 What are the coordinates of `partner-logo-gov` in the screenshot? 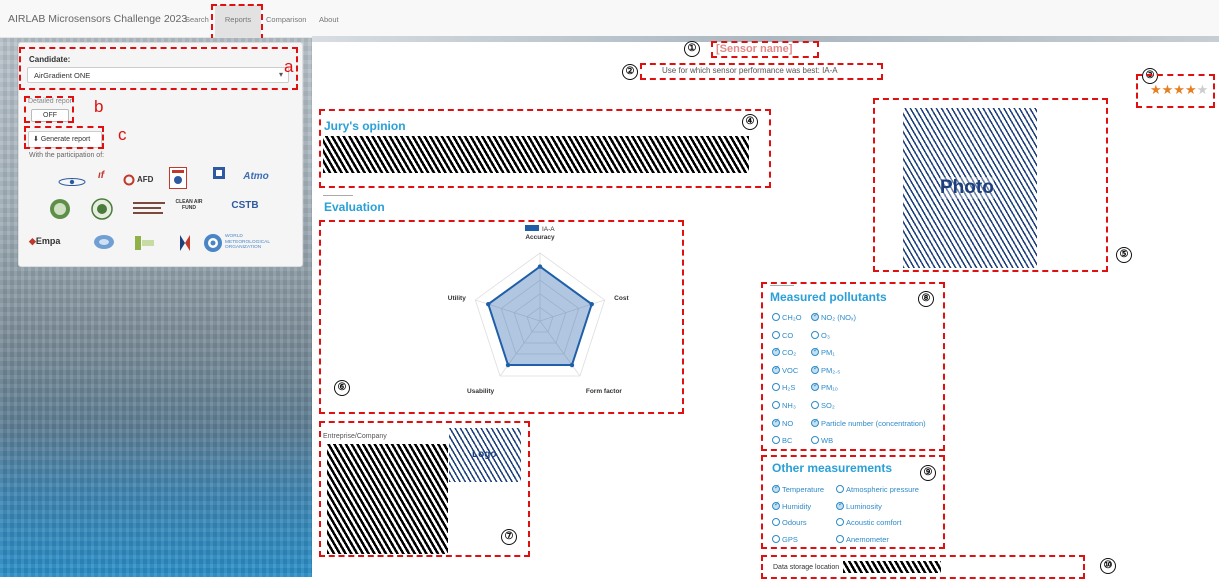 It's located at (185, 243).